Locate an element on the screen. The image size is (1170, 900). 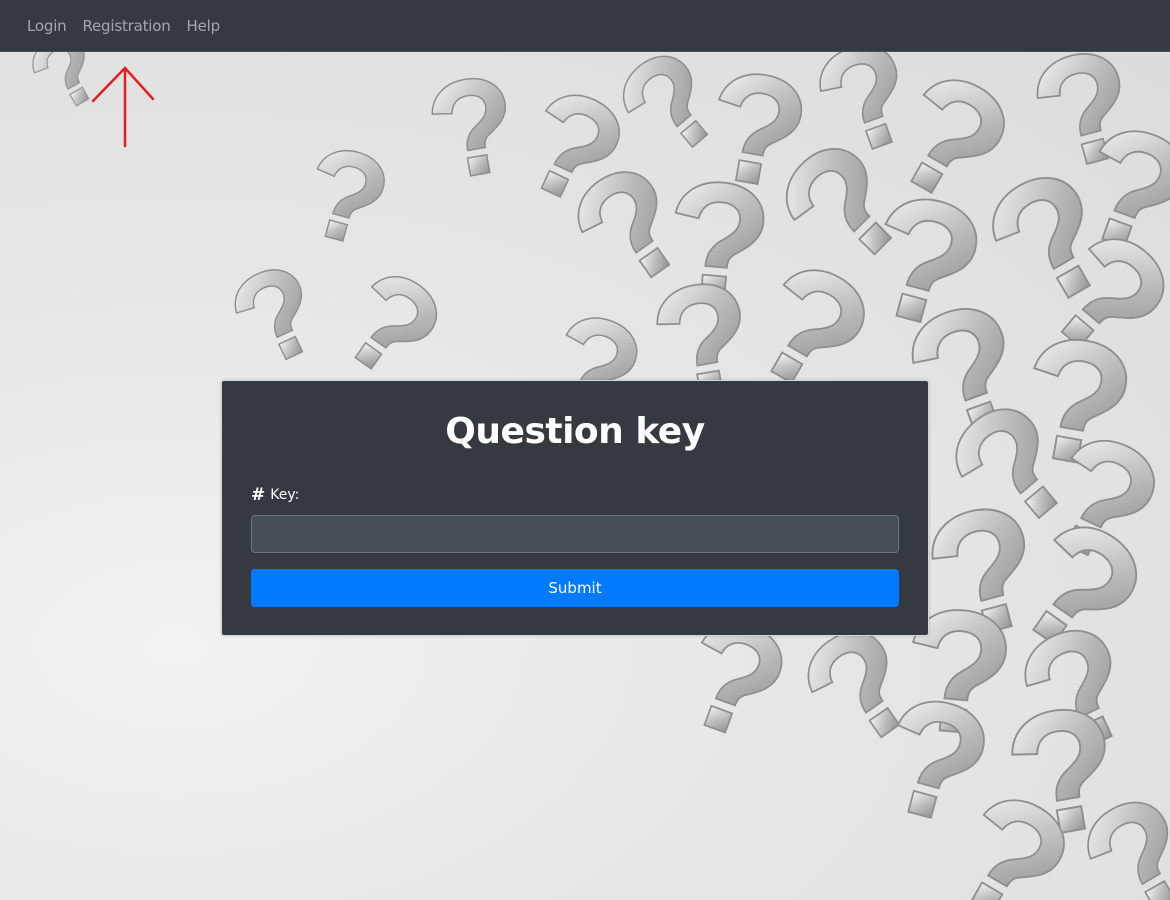
nav-login-link: Login is located at coordinates (47, 26).